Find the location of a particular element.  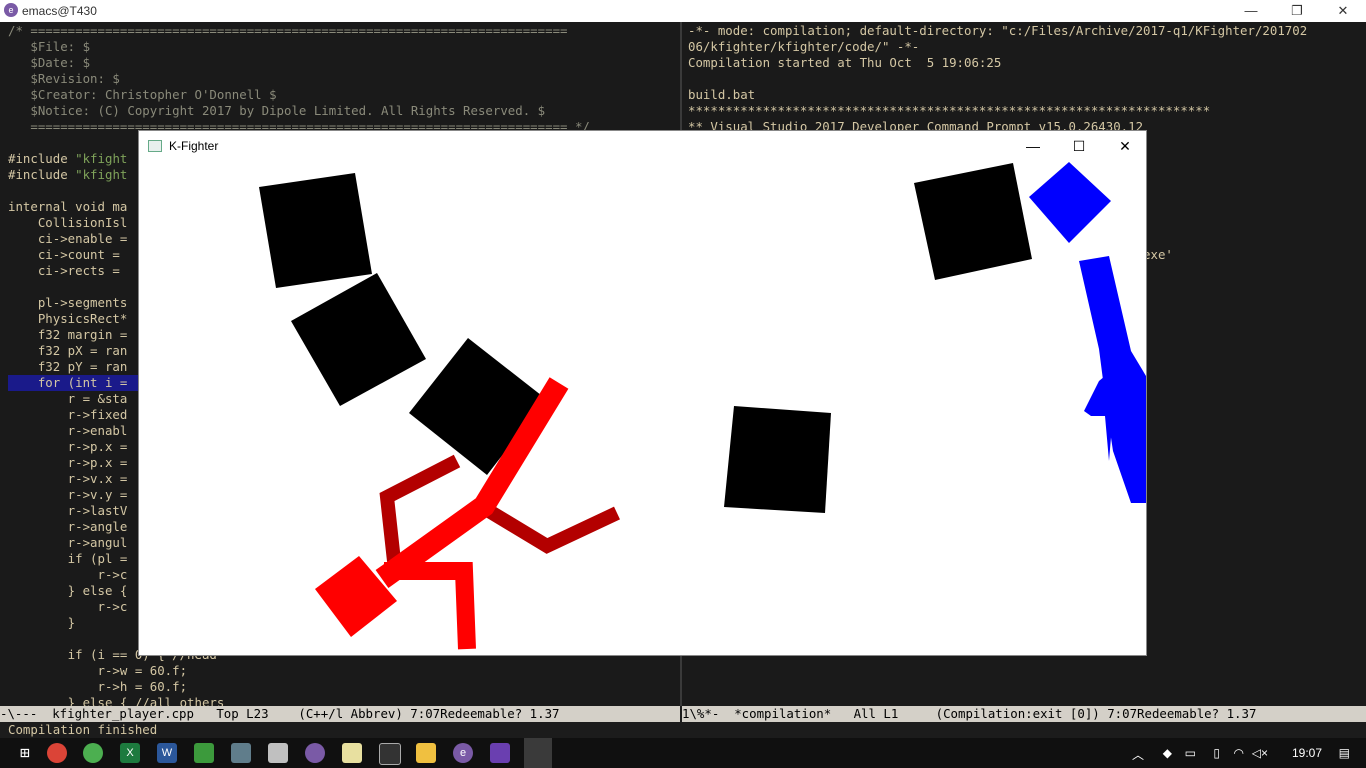

code-line: PhysicsRect* is located at coordinates (68, 318).